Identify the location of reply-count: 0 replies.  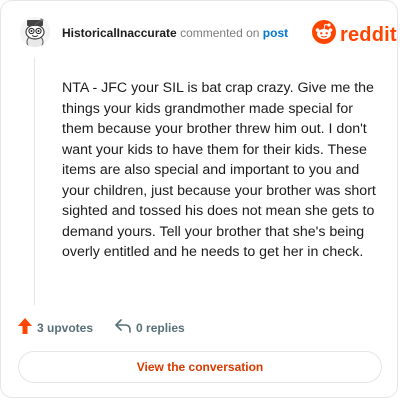
(160, 327).